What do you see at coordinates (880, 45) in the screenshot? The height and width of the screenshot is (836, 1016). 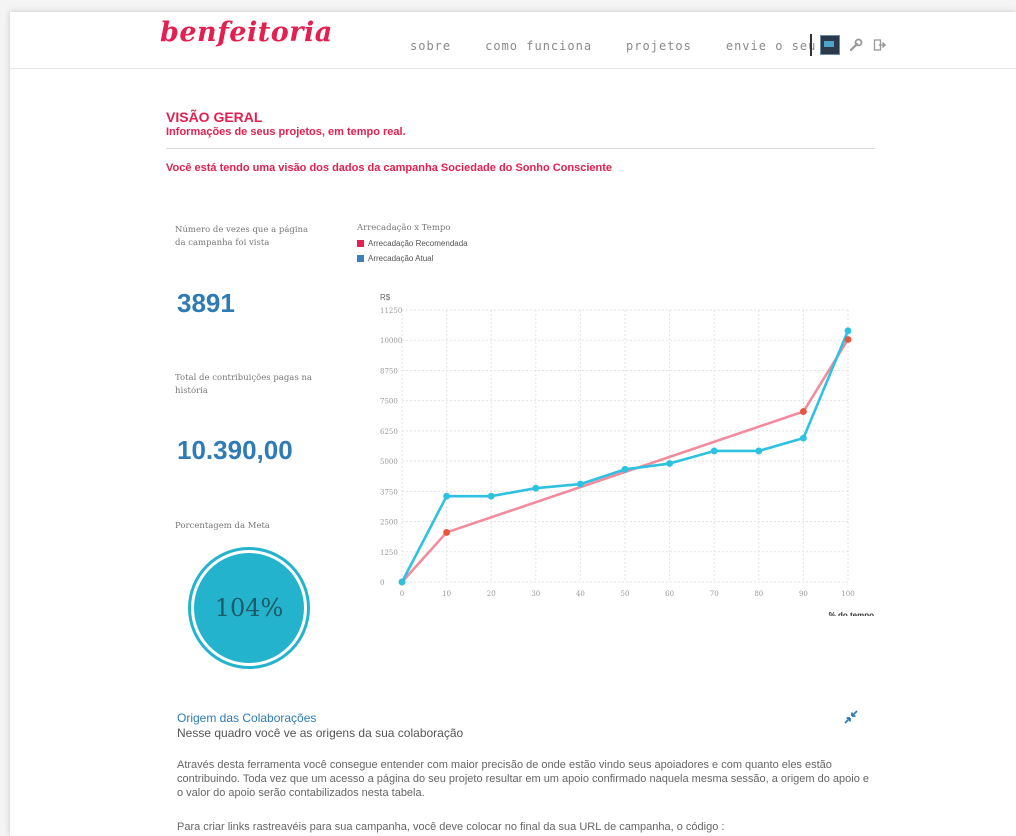 I see `logout-icon` at bounding box center [880, 45].